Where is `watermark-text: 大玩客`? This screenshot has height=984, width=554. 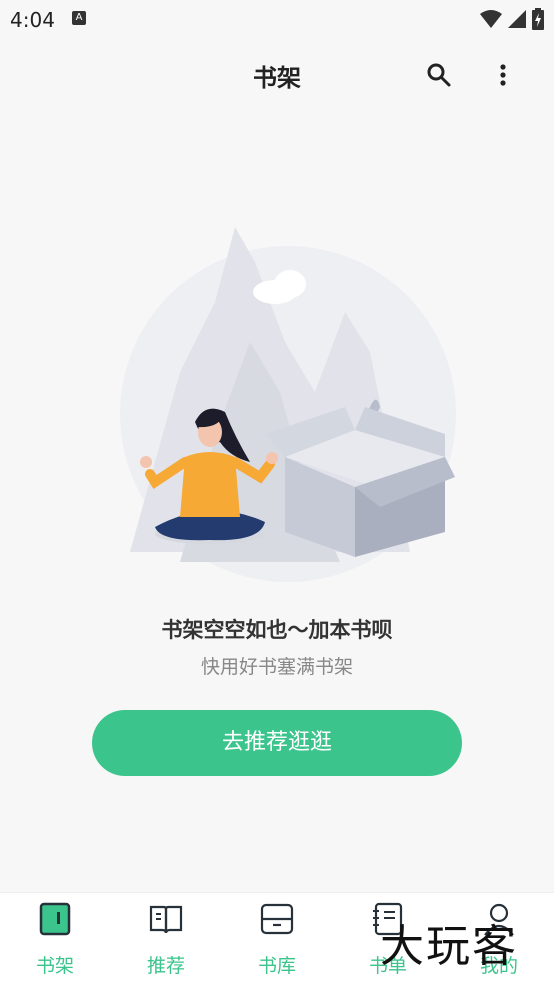 watermark-text: 大玩客 is located at coordinates (449, 946).